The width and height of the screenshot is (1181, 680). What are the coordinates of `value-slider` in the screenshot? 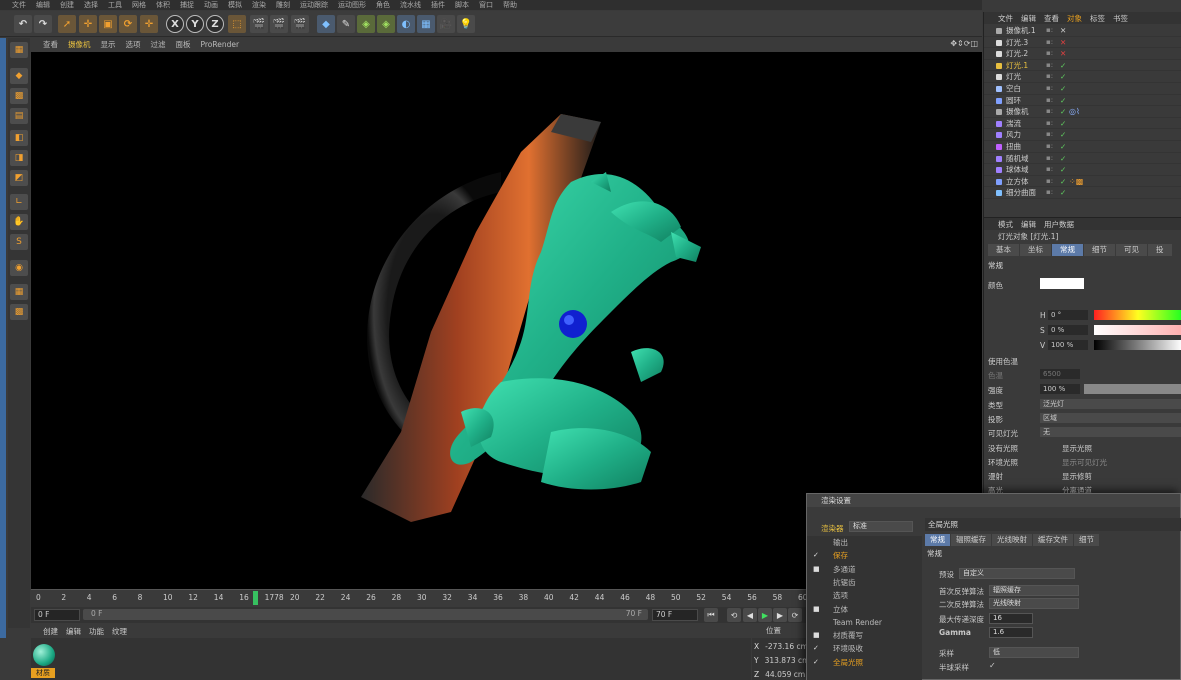 It's located at (1137, 345).